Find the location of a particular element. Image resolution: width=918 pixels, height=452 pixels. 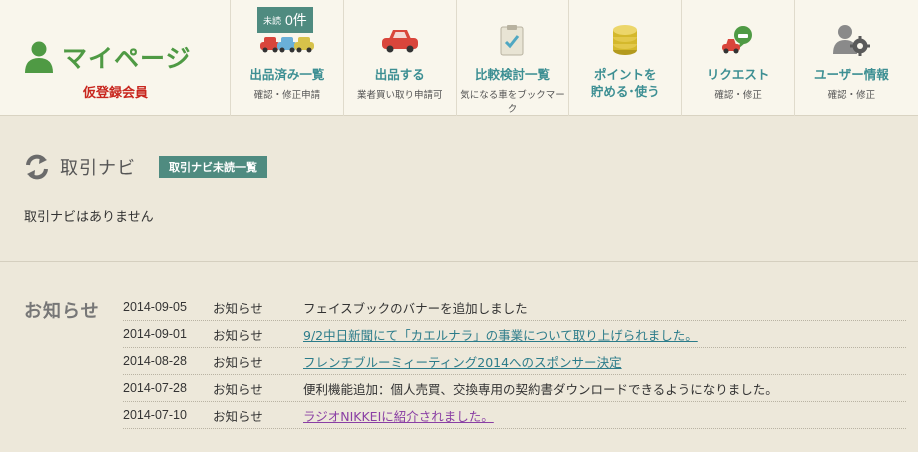

news-link: ラジオNIKKEIに紹介されました。 is located at coordinates (398, 416).